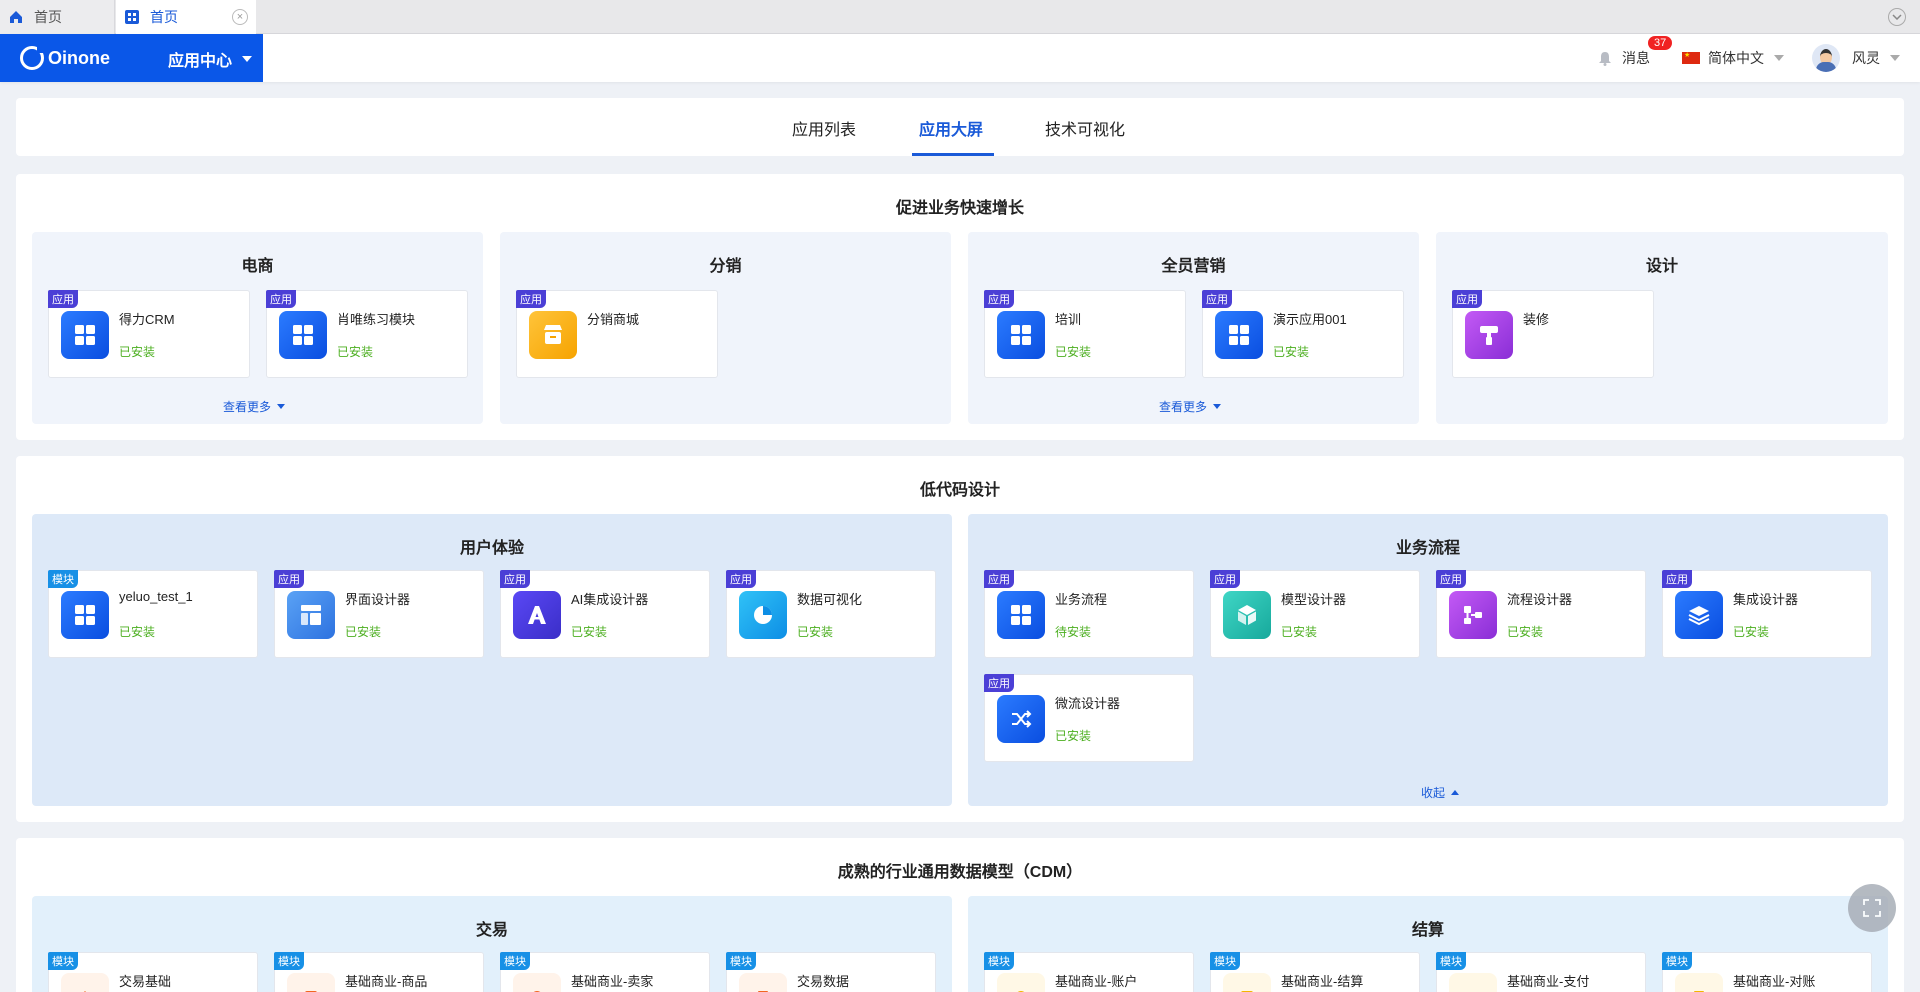 Image resolution: width=1920 pixels, height=992 pixels. I want to click on app-card: 应用 装修, so click(1553, 334).